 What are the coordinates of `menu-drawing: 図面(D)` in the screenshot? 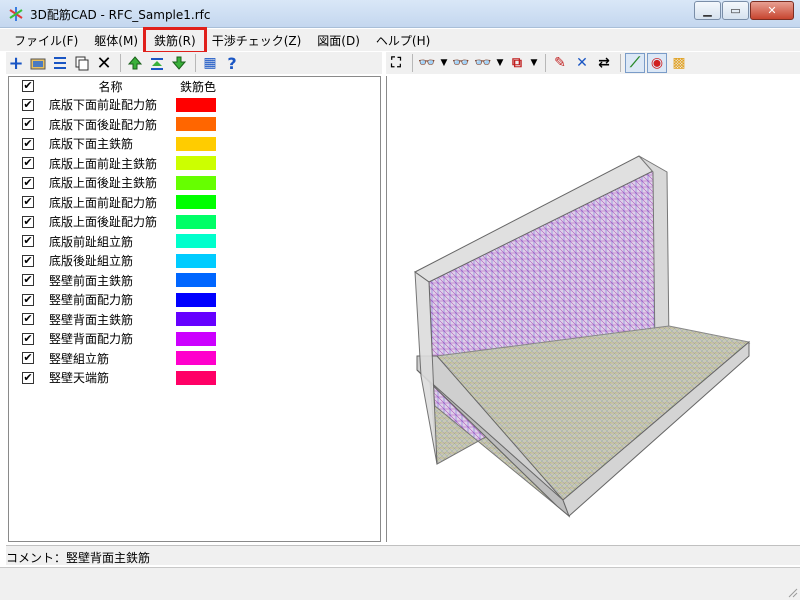 It's located at (338, 40).